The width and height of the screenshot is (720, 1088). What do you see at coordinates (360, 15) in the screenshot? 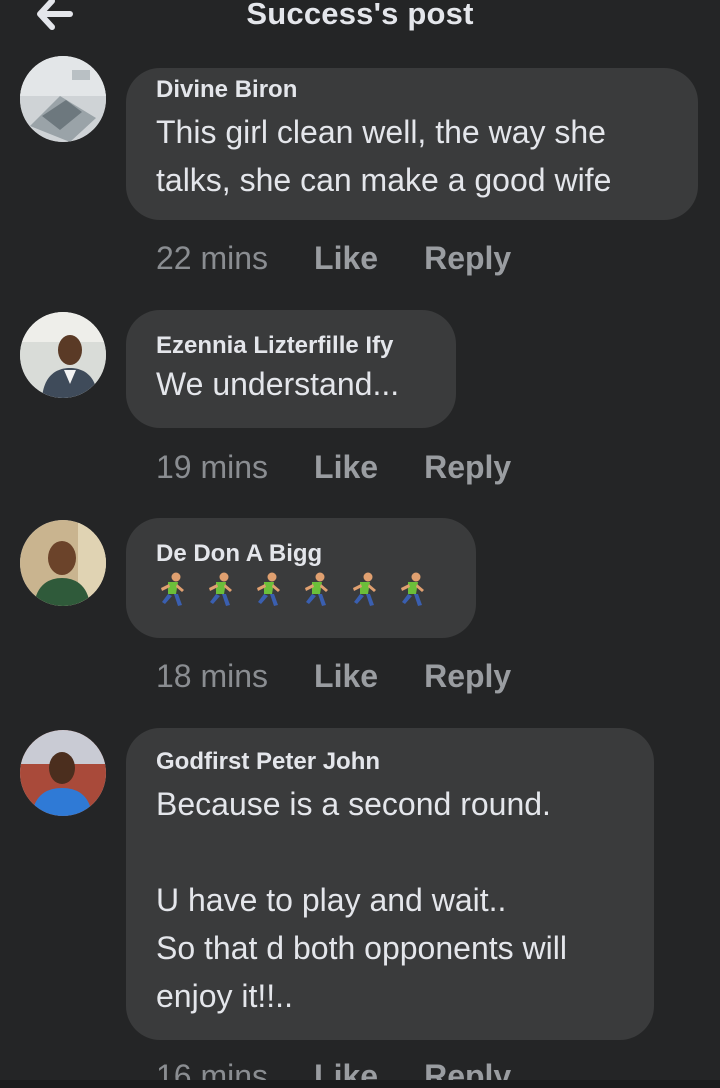
I see `page-title: Success's post` at bounding box center [360, 15].